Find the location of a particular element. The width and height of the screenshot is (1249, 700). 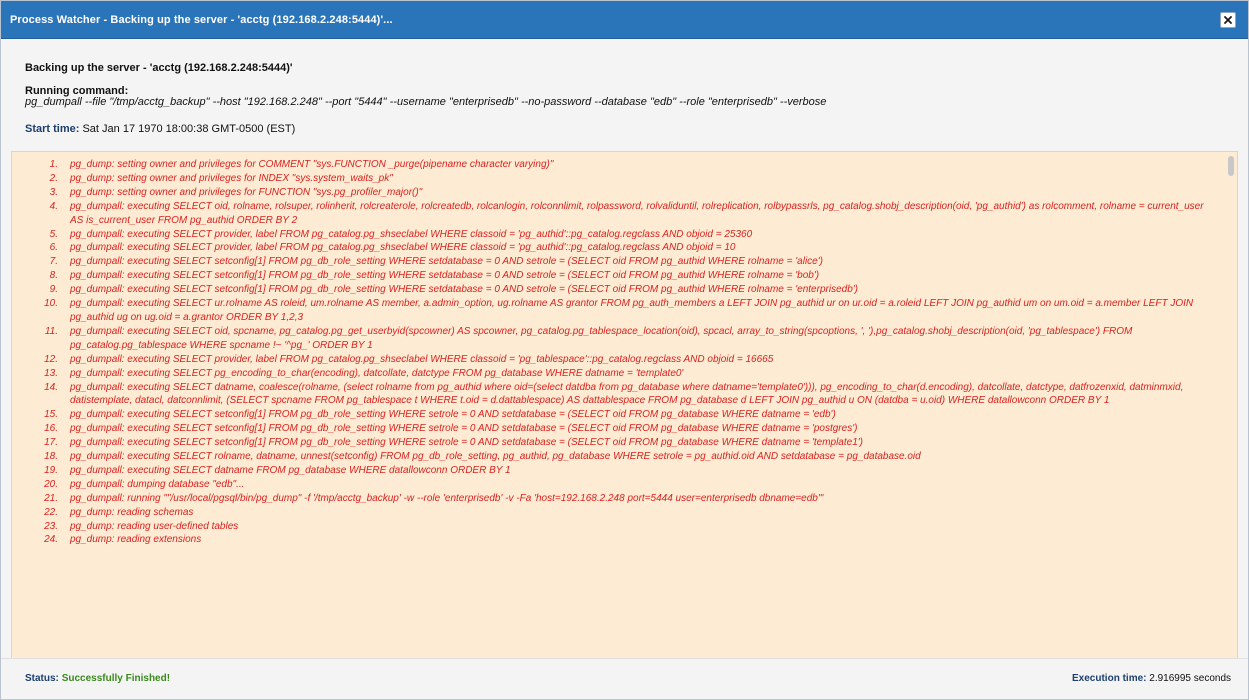

log-line-number: 23. is located at coordinates (51, 526).